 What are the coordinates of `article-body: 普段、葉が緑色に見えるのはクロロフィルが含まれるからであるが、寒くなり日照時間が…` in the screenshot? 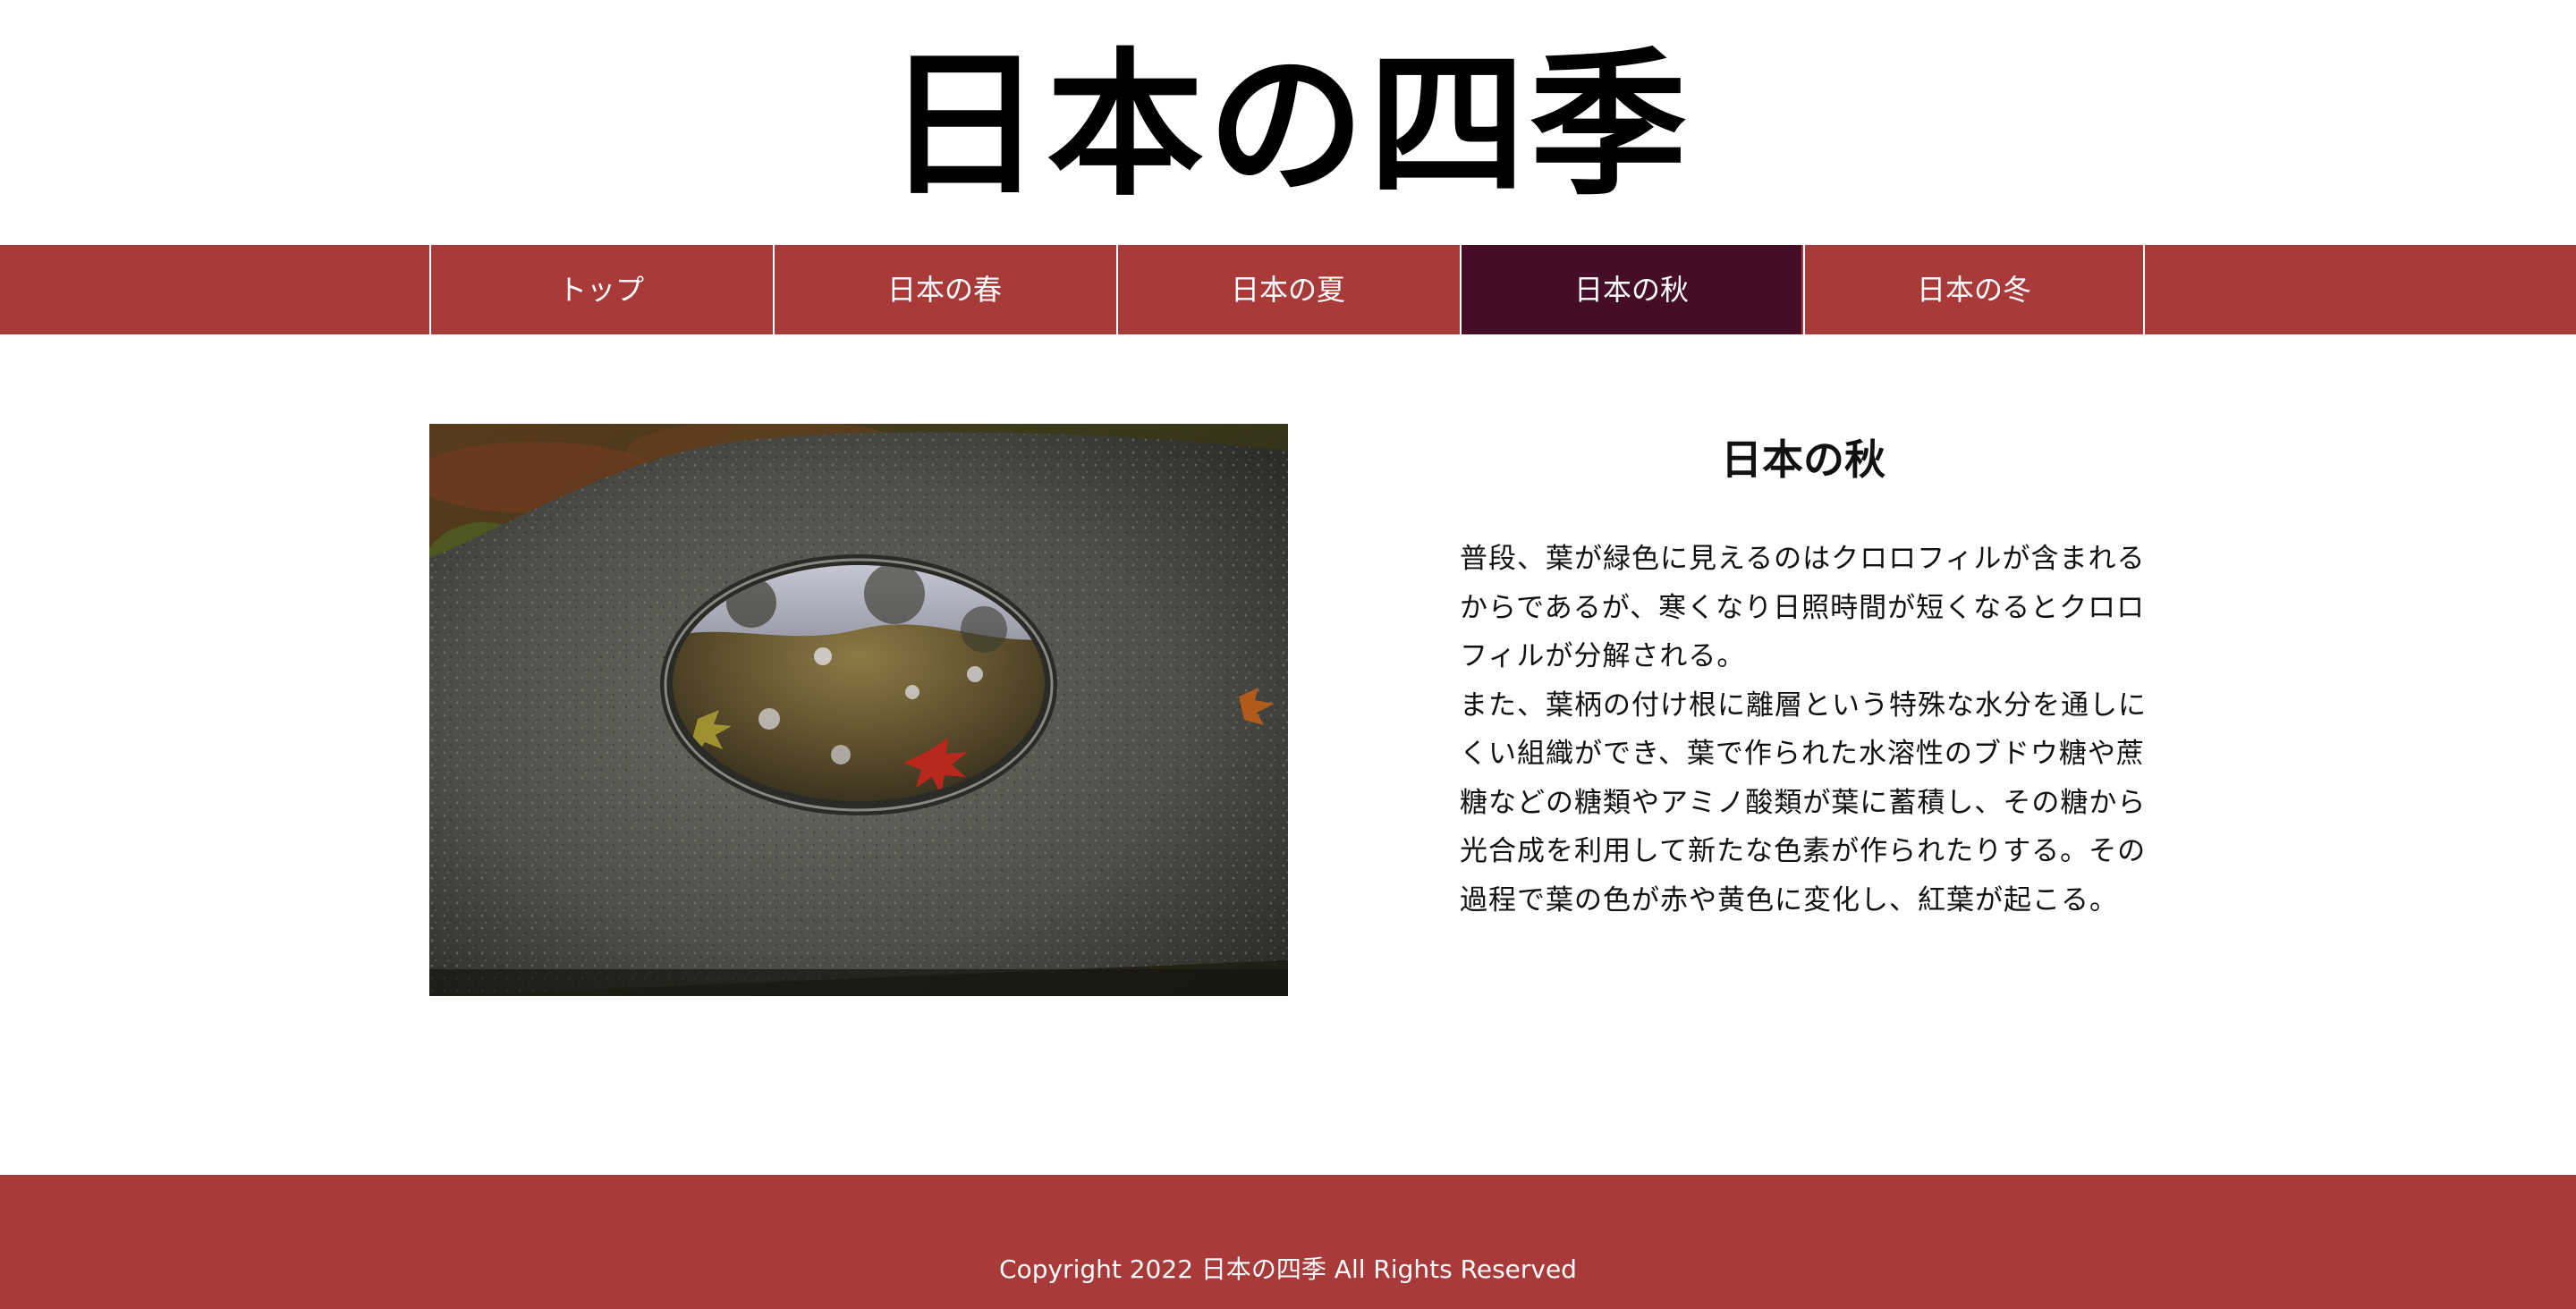 It's located at (1803, 730).